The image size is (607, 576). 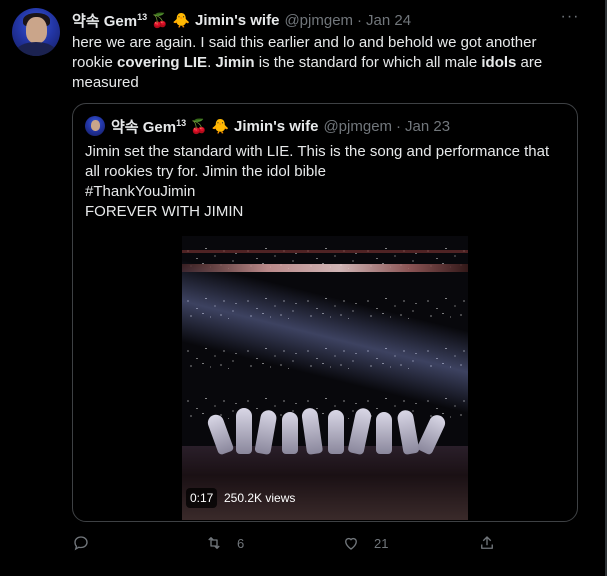 What do you see at coordinates (381, 543) in the screenshot?
I see `like-count: 21` at bounding box center [381, 543].